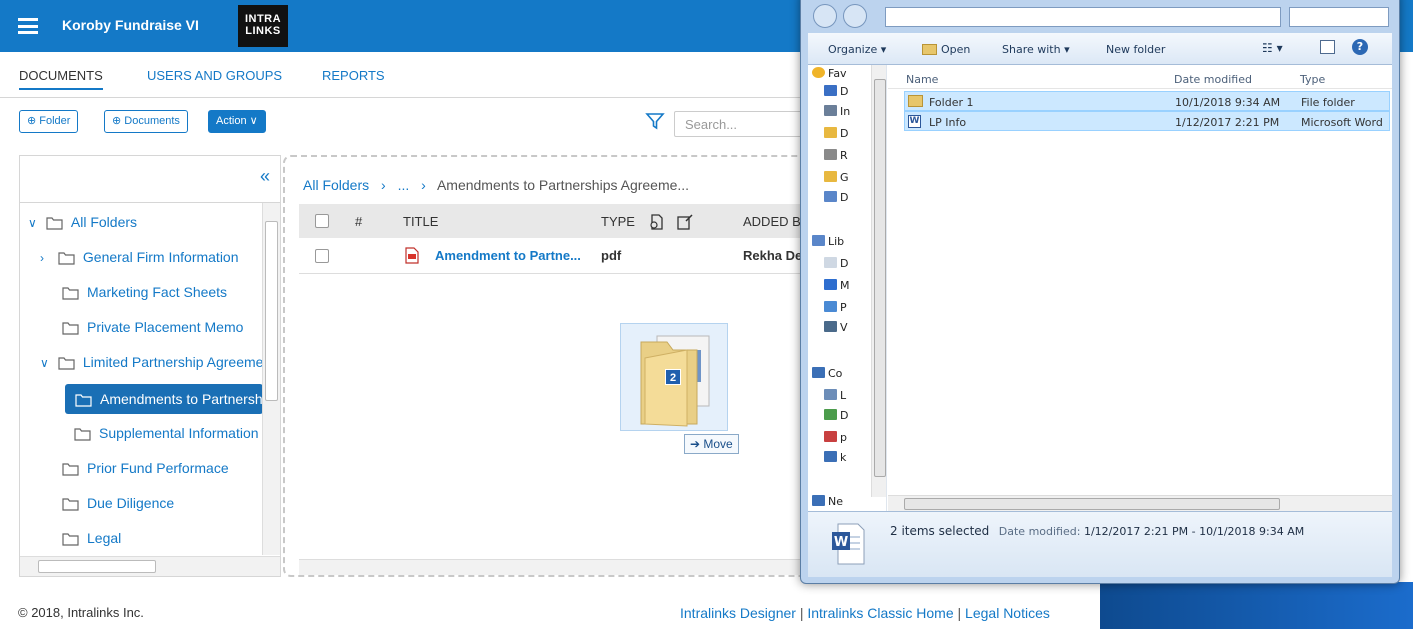 This screenshot has height=629, width=1413. I want to click on chevron-right-icon: ›, so click(47, 257).